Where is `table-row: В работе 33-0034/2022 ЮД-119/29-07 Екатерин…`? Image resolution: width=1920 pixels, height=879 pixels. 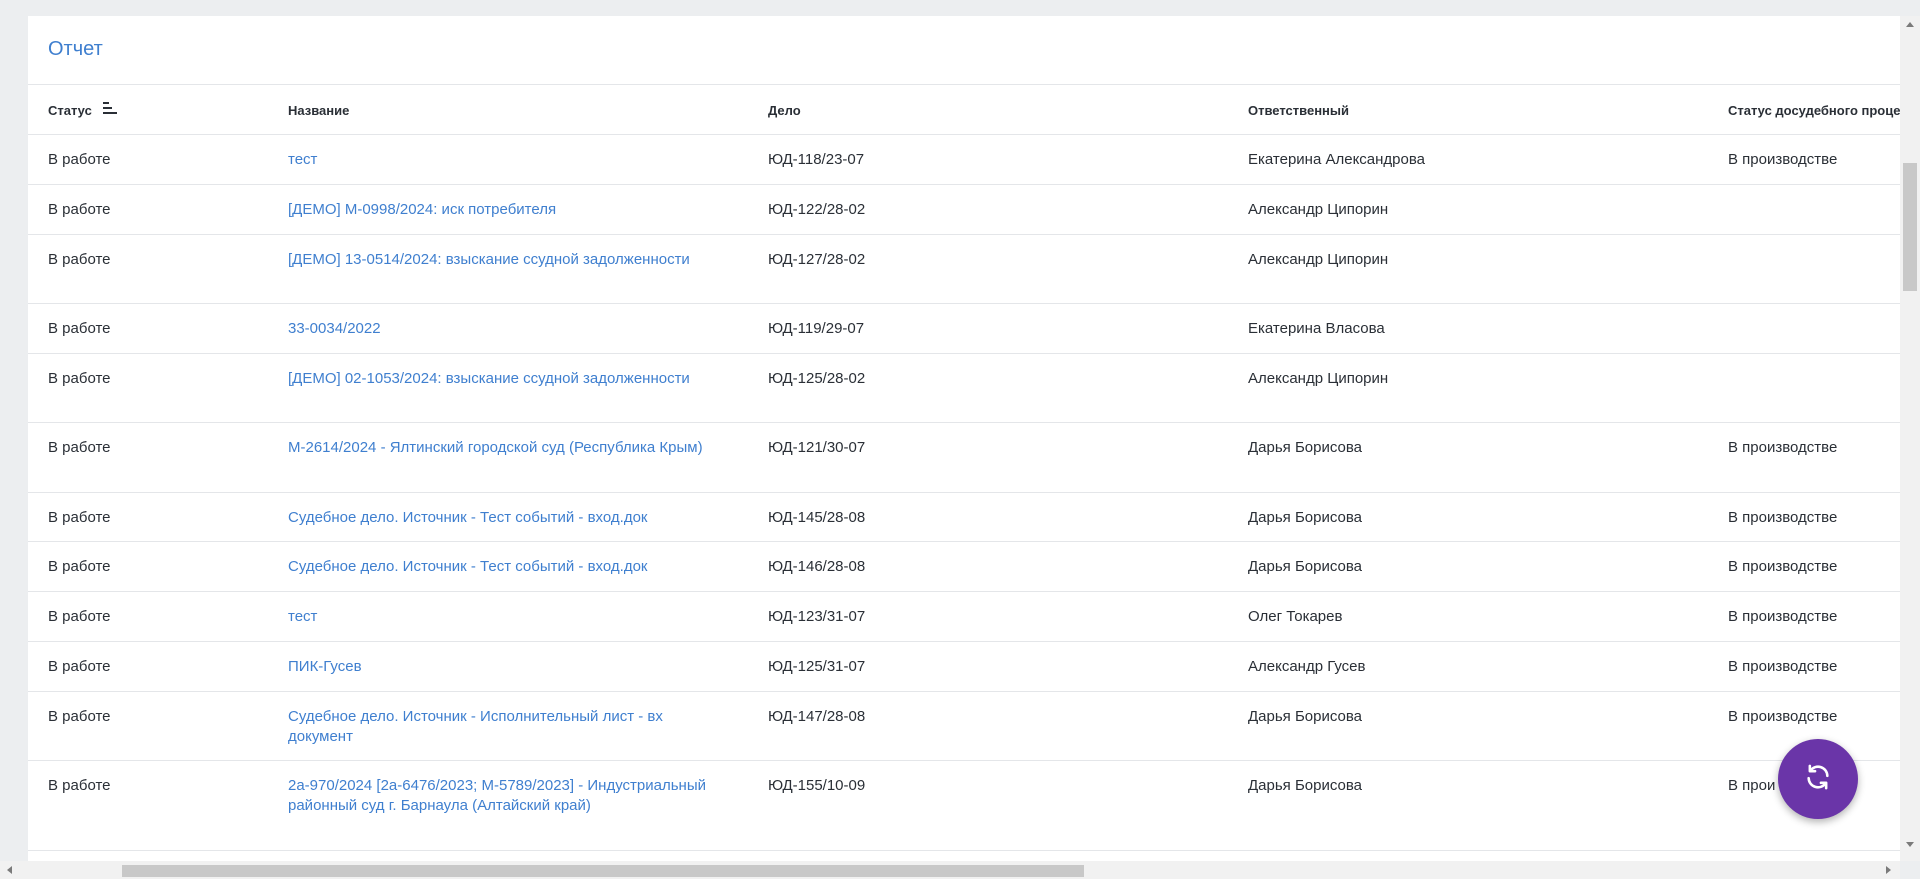
table-row: В работе 33-0034/2022 ЮД-119/29-07 Екатерин… is located at coordinates (964, 329).